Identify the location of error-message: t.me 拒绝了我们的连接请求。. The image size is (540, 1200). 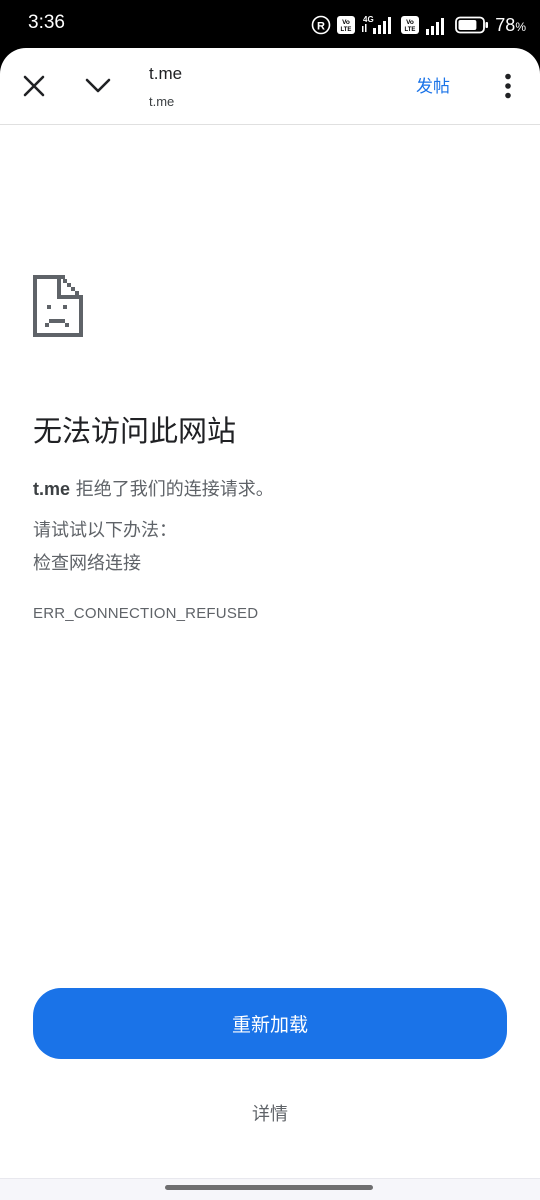
(153, 488).